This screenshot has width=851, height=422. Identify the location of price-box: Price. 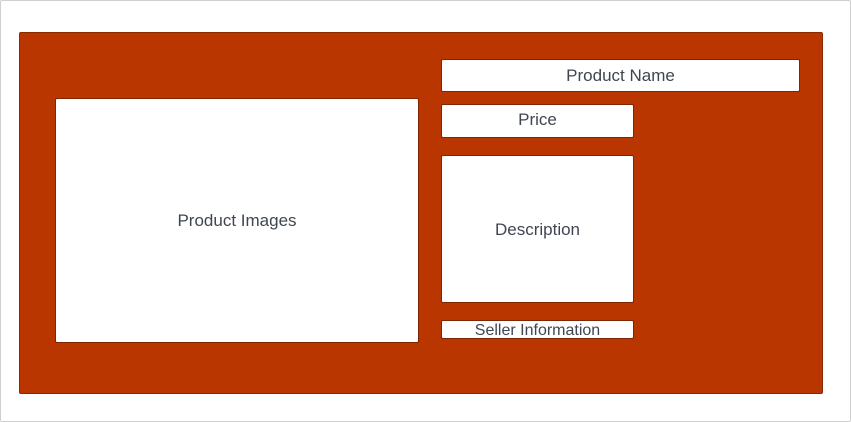
(537, 121).